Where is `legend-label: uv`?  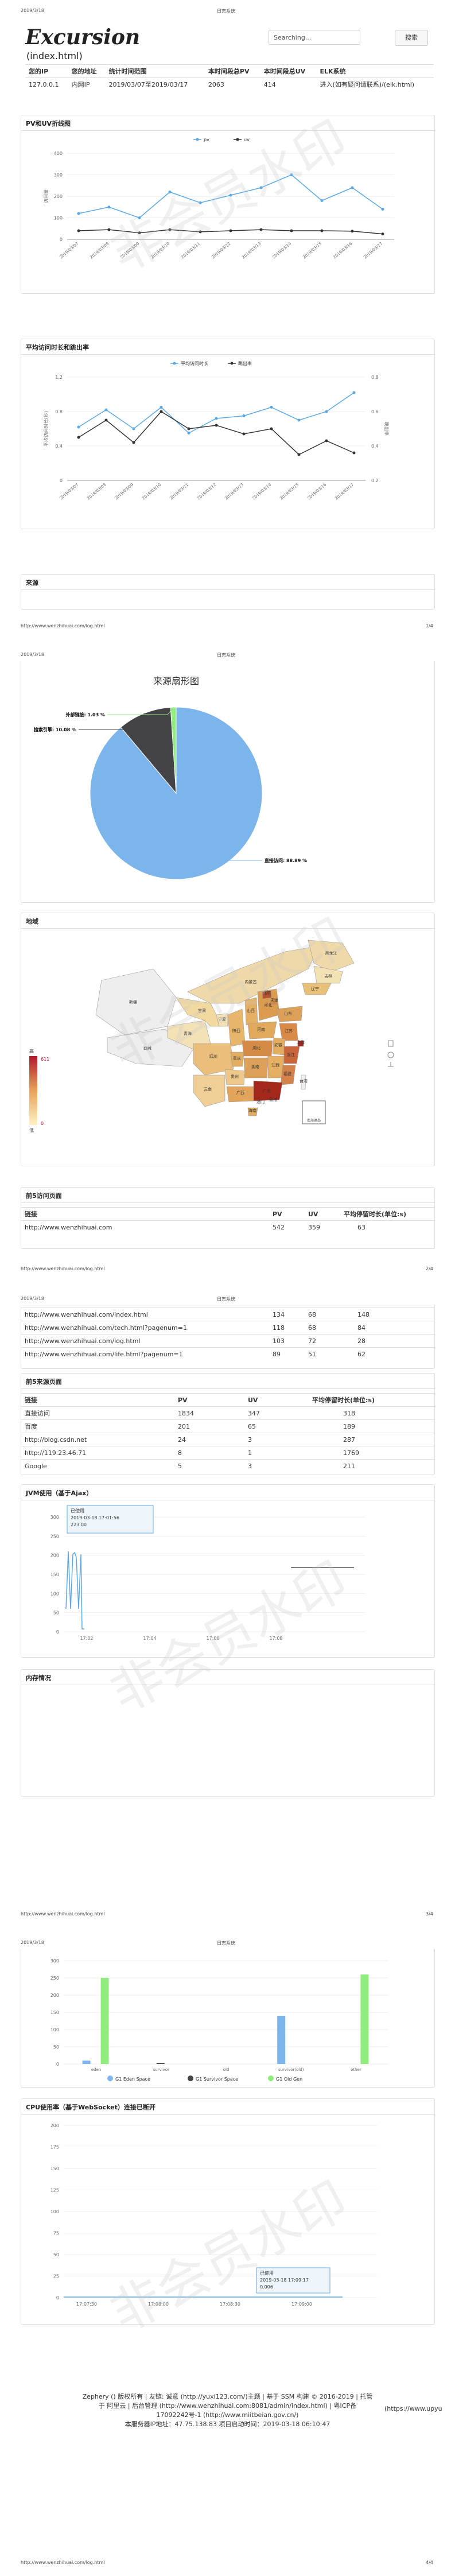 legend-label: uv is located at coordinates (247, 139).